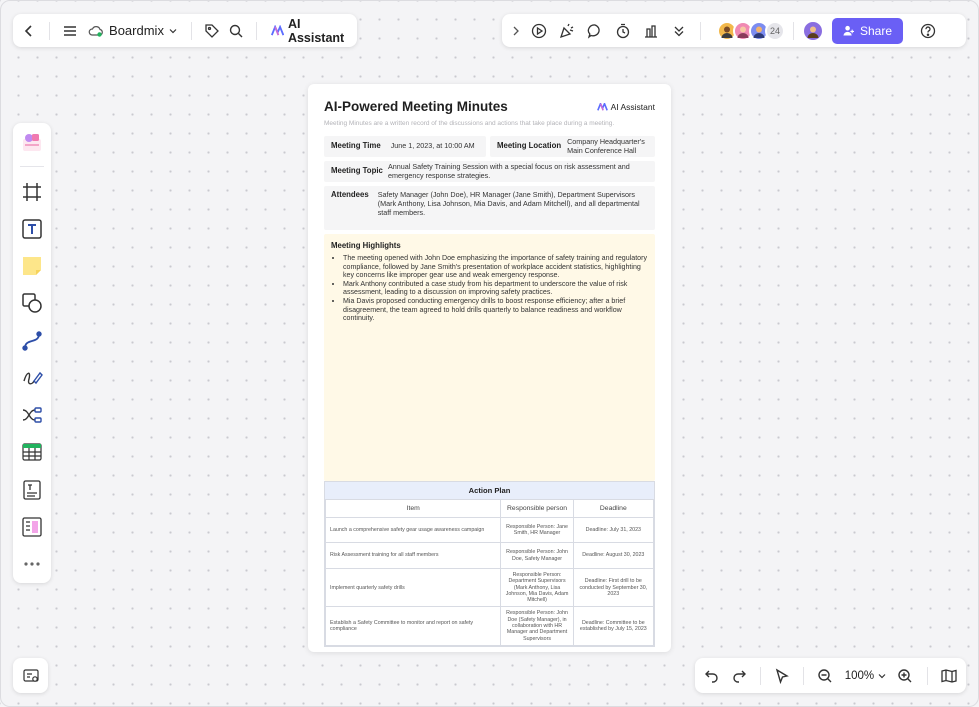 The image size is (979, 707). I want to click on play-icon, so click(539, 31).